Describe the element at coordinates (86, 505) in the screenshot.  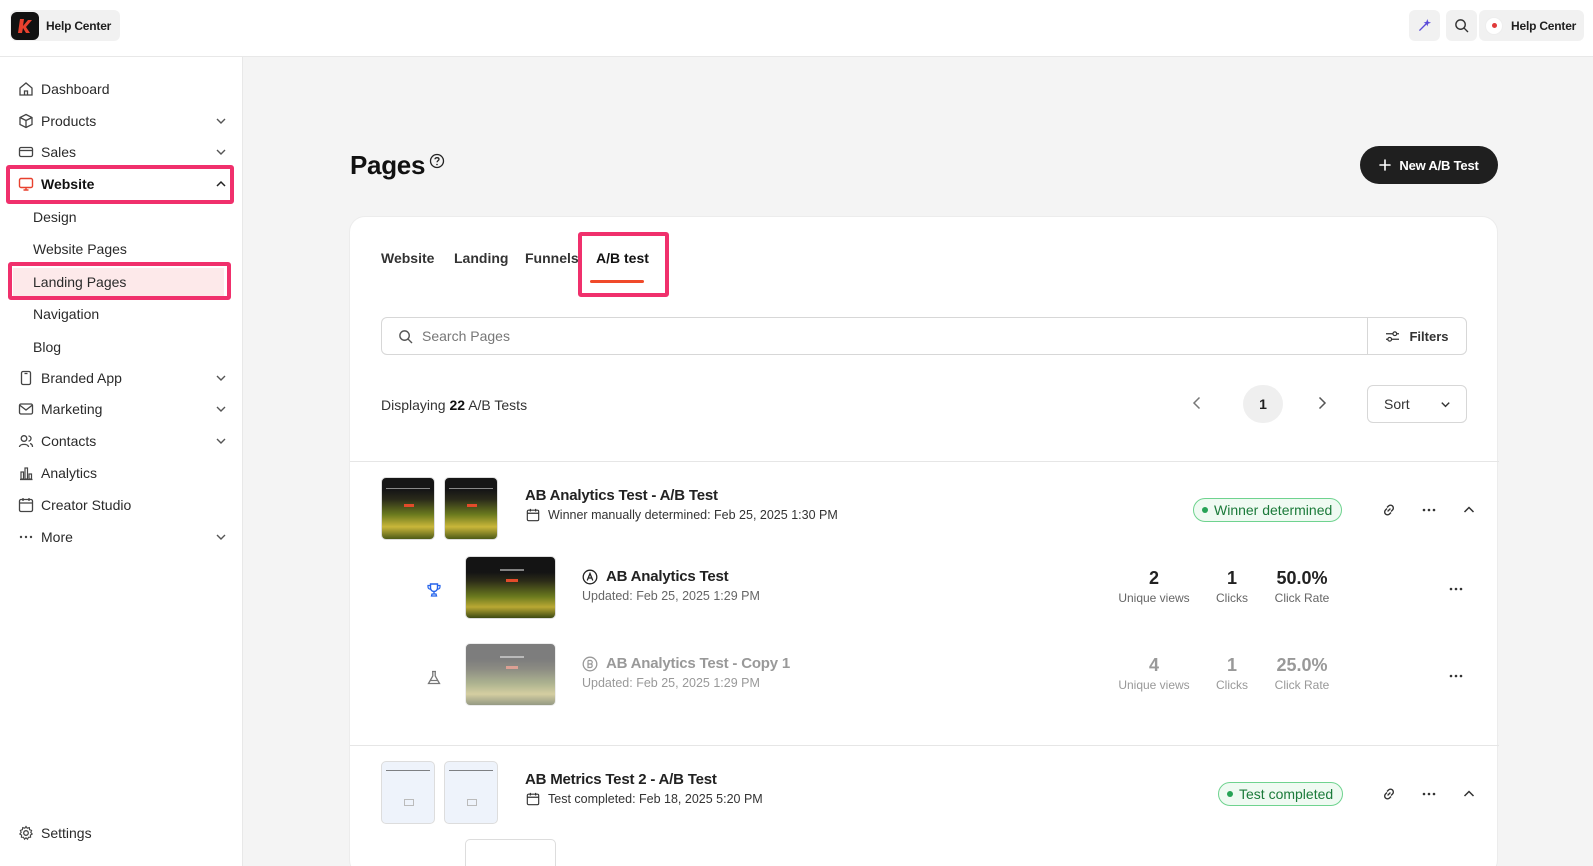
I see `sidebar-item-label: Creator Studio` at that location.